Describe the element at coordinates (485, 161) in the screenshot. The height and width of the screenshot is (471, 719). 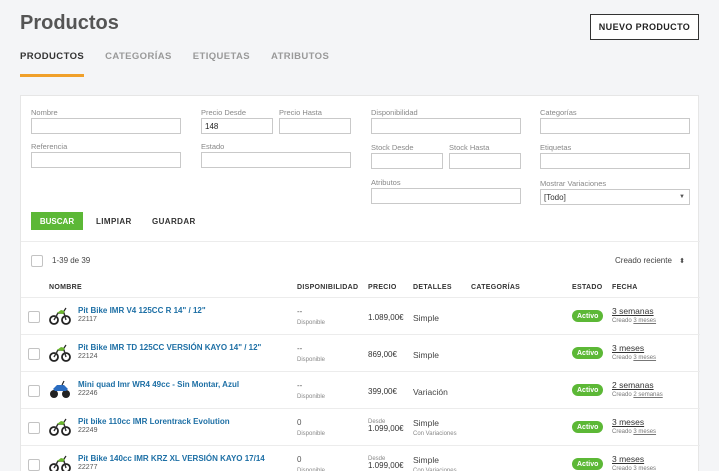
I see `stock-hasta-input` at that location.